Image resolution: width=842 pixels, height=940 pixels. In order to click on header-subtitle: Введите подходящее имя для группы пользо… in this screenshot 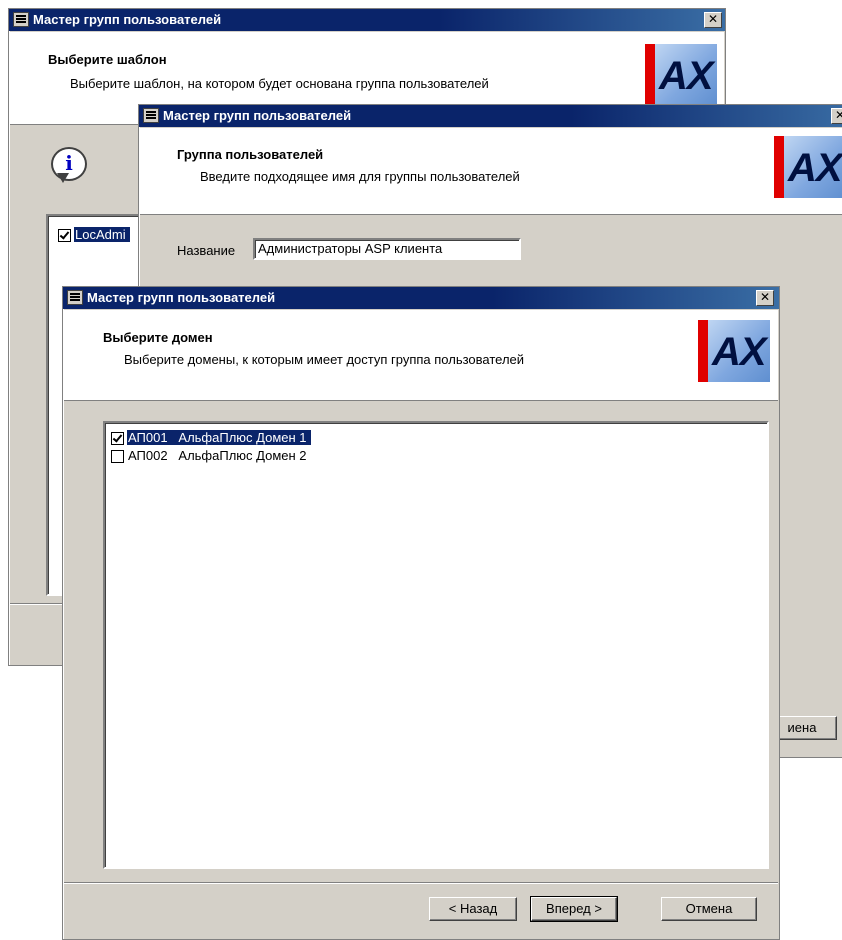, I will do `click(360, 176)`.